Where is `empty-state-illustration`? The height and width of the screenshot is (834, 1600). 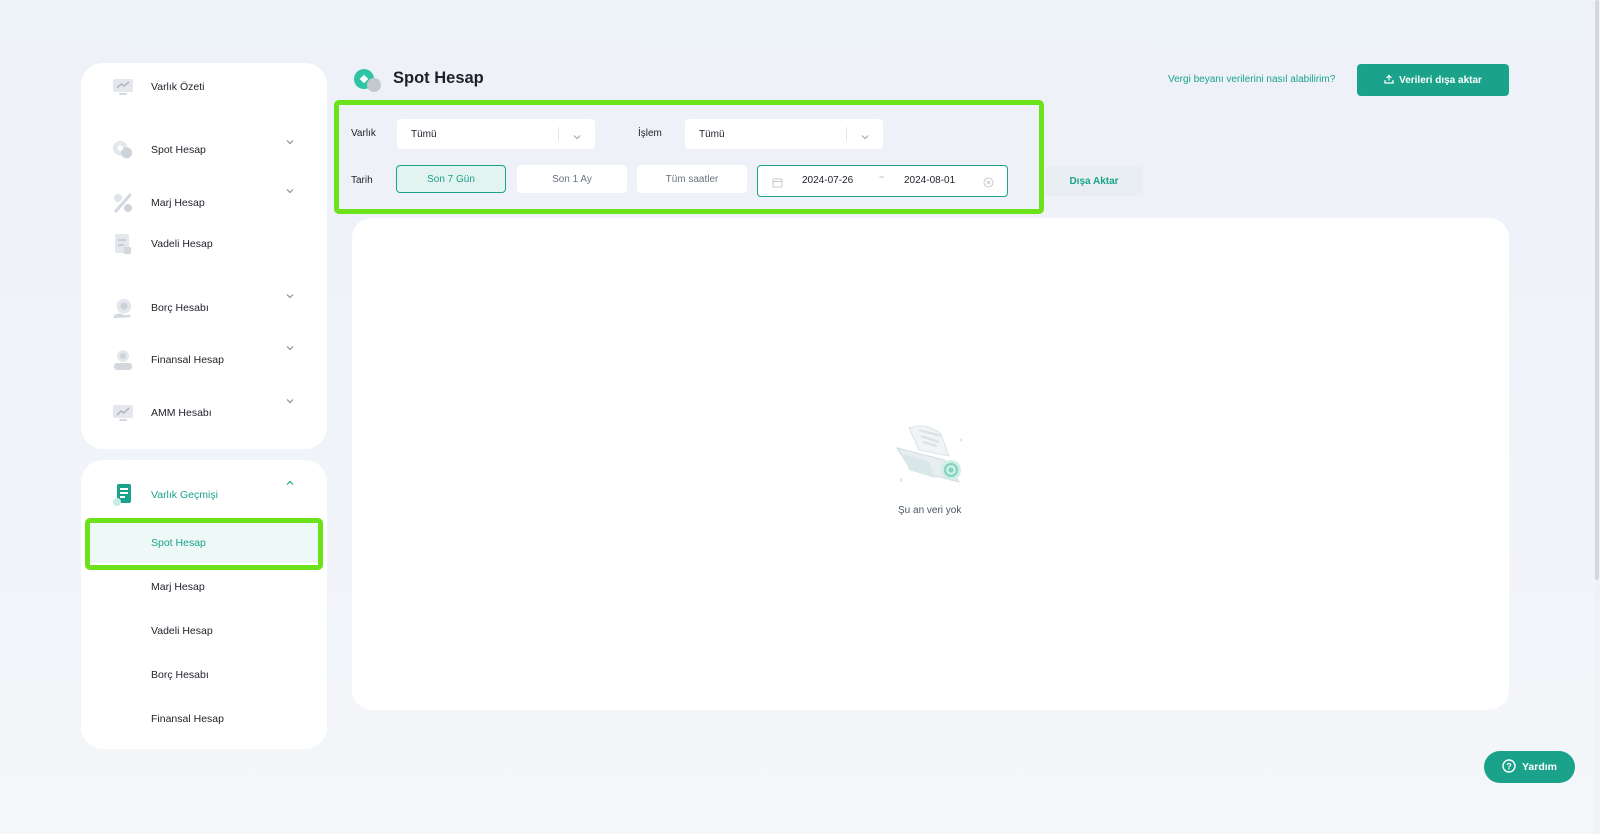
empty-state-illustration is located at coordinates (930, 456).